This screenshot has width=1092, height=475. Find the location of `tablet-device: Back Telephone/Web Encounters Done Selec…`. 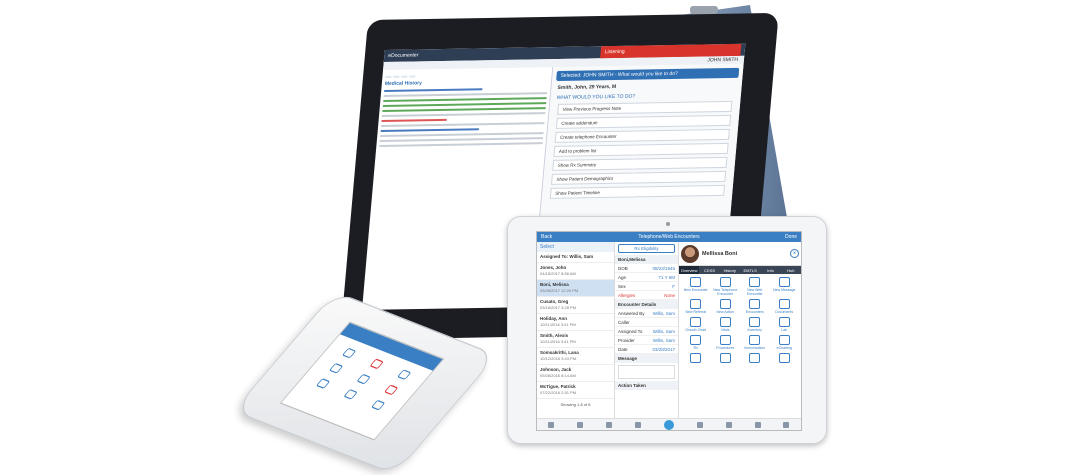

tablet-device: Back Telephone/Web Encounters Done Selec… is located at coordinates (667, 330).